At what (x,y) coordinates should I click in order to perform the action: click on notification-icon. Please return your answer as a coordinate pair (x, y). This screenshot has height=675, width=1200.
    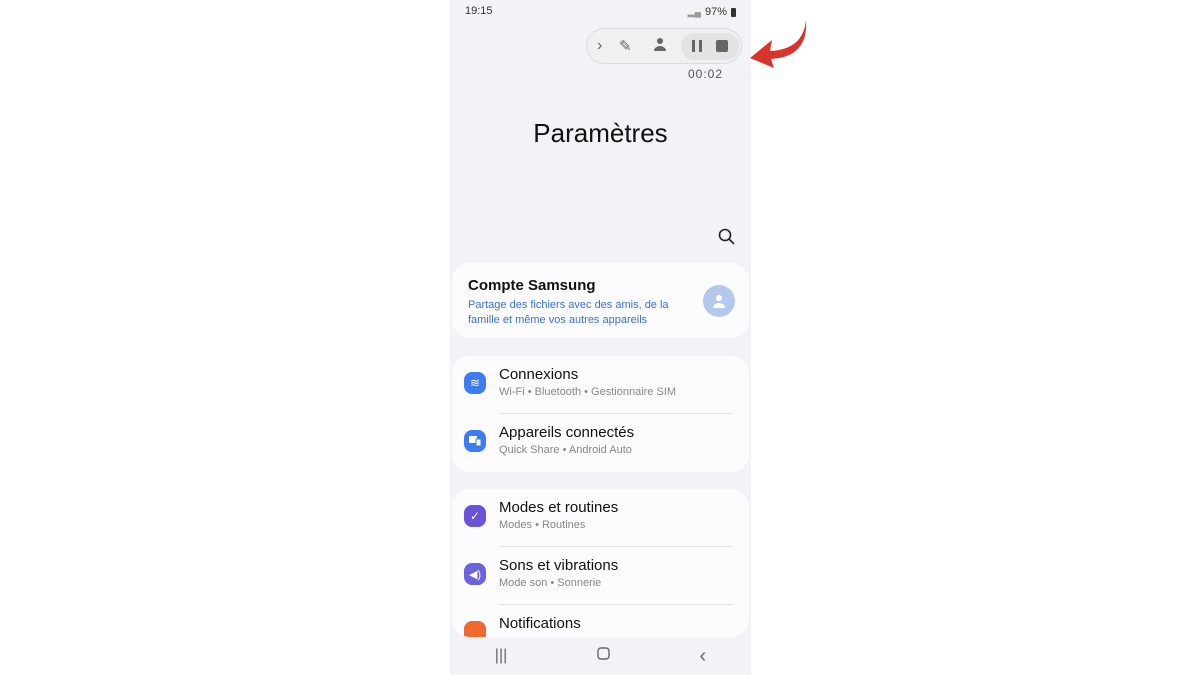
    Looking at the image, I should click on (475, 629).